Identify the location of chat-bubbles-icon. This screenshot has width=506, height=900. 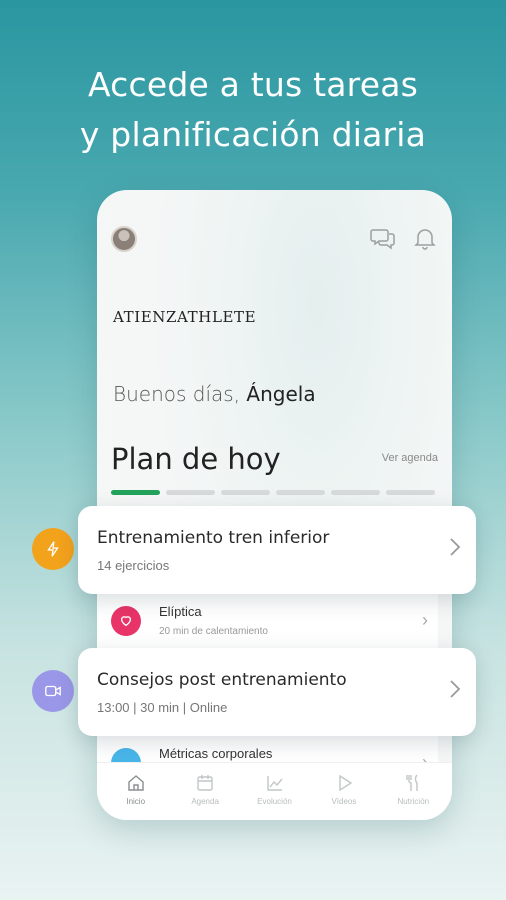
(383, 238).